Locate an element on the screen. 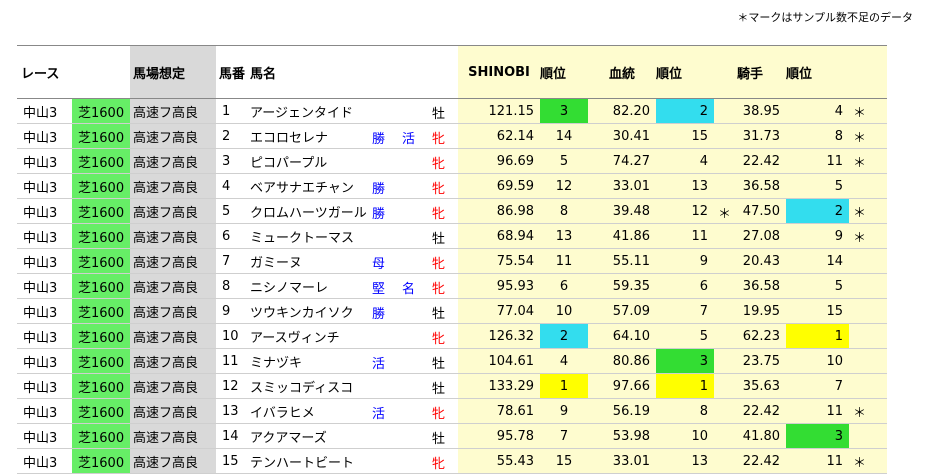  sample-mark: ＊ is located at coordinates (868, 136).